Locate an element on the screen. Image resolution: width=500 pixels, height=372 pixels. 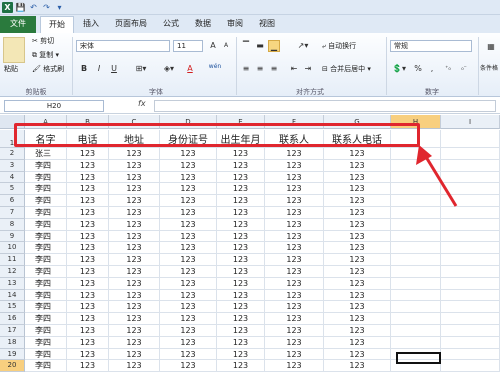
cell-c5: 123 is located at coordinates (134, 189).